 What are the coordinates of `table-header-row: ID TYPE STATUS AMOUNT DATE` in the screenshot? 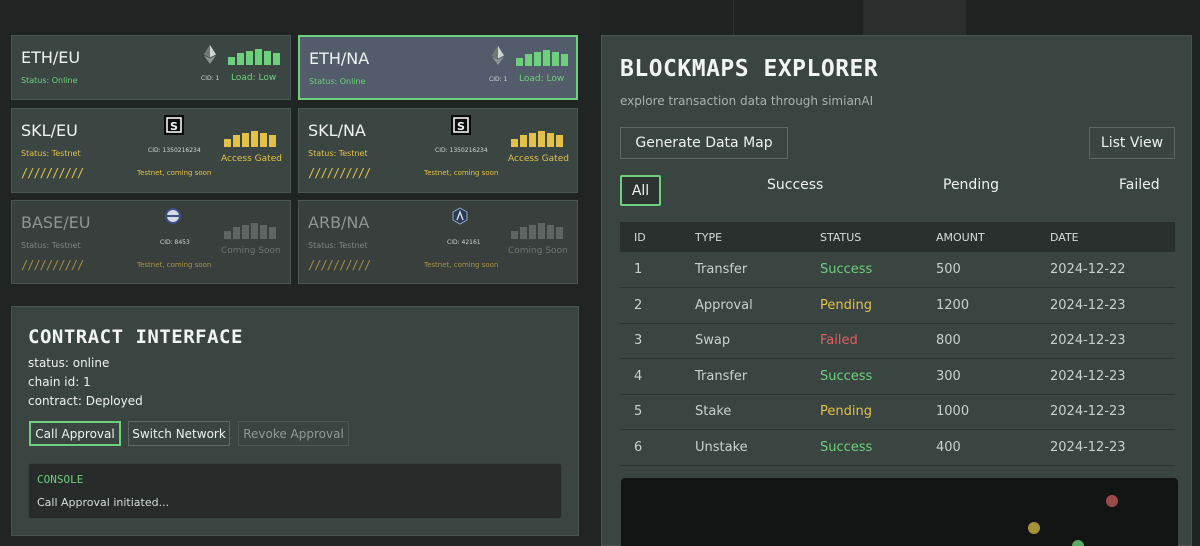 It's located at (897, 237).